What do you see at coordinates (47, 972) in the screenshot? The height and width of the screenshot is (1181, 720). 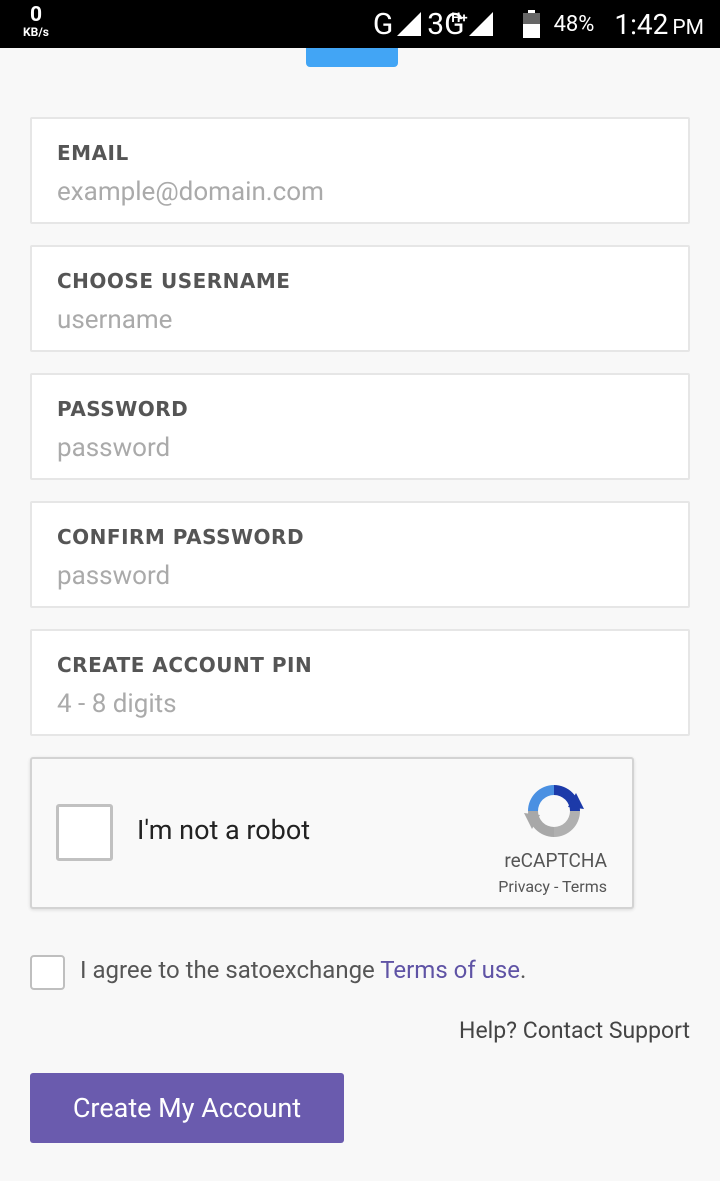 I see `agree-terms-checkbox` at bounding box center [47, 972].